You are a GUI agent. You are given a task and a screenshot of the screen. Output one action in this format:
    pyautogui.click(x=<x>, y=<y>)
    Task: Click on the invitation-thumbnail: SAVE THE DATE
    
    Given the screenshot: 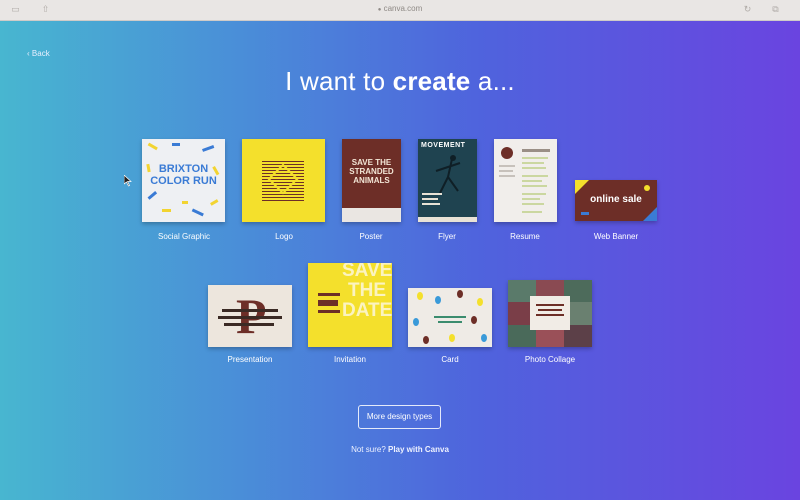 What is the action you would take?
    pyautogui.click(x=350, y=305)
    